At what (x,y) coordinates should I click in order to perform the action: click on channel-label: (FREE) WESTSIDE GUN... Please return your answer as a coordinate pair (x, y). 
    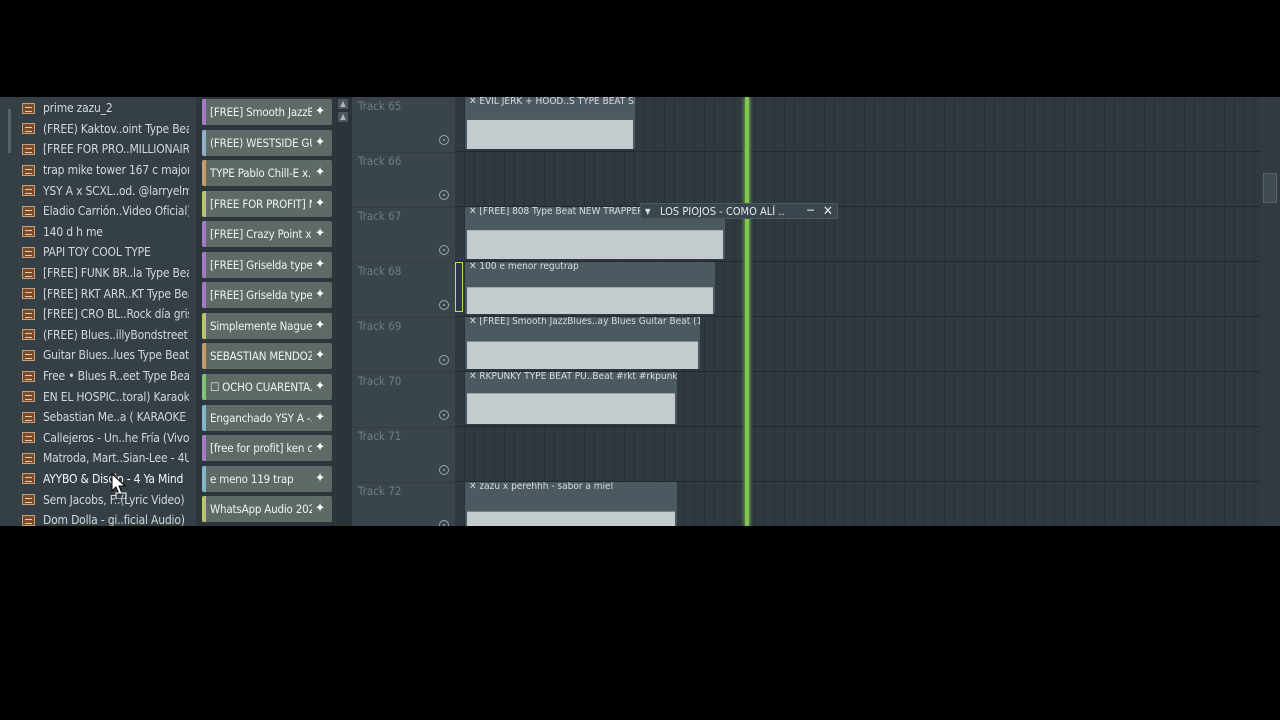
    Looking at the image, I should click on (261, 142).